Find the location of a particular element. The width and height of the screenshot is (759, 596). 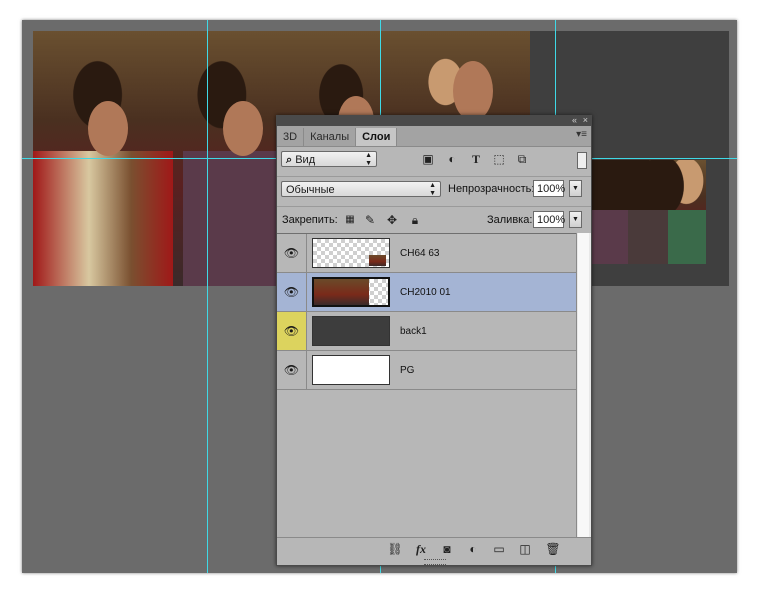

filter-toggle is located at coordinates (582, 160).